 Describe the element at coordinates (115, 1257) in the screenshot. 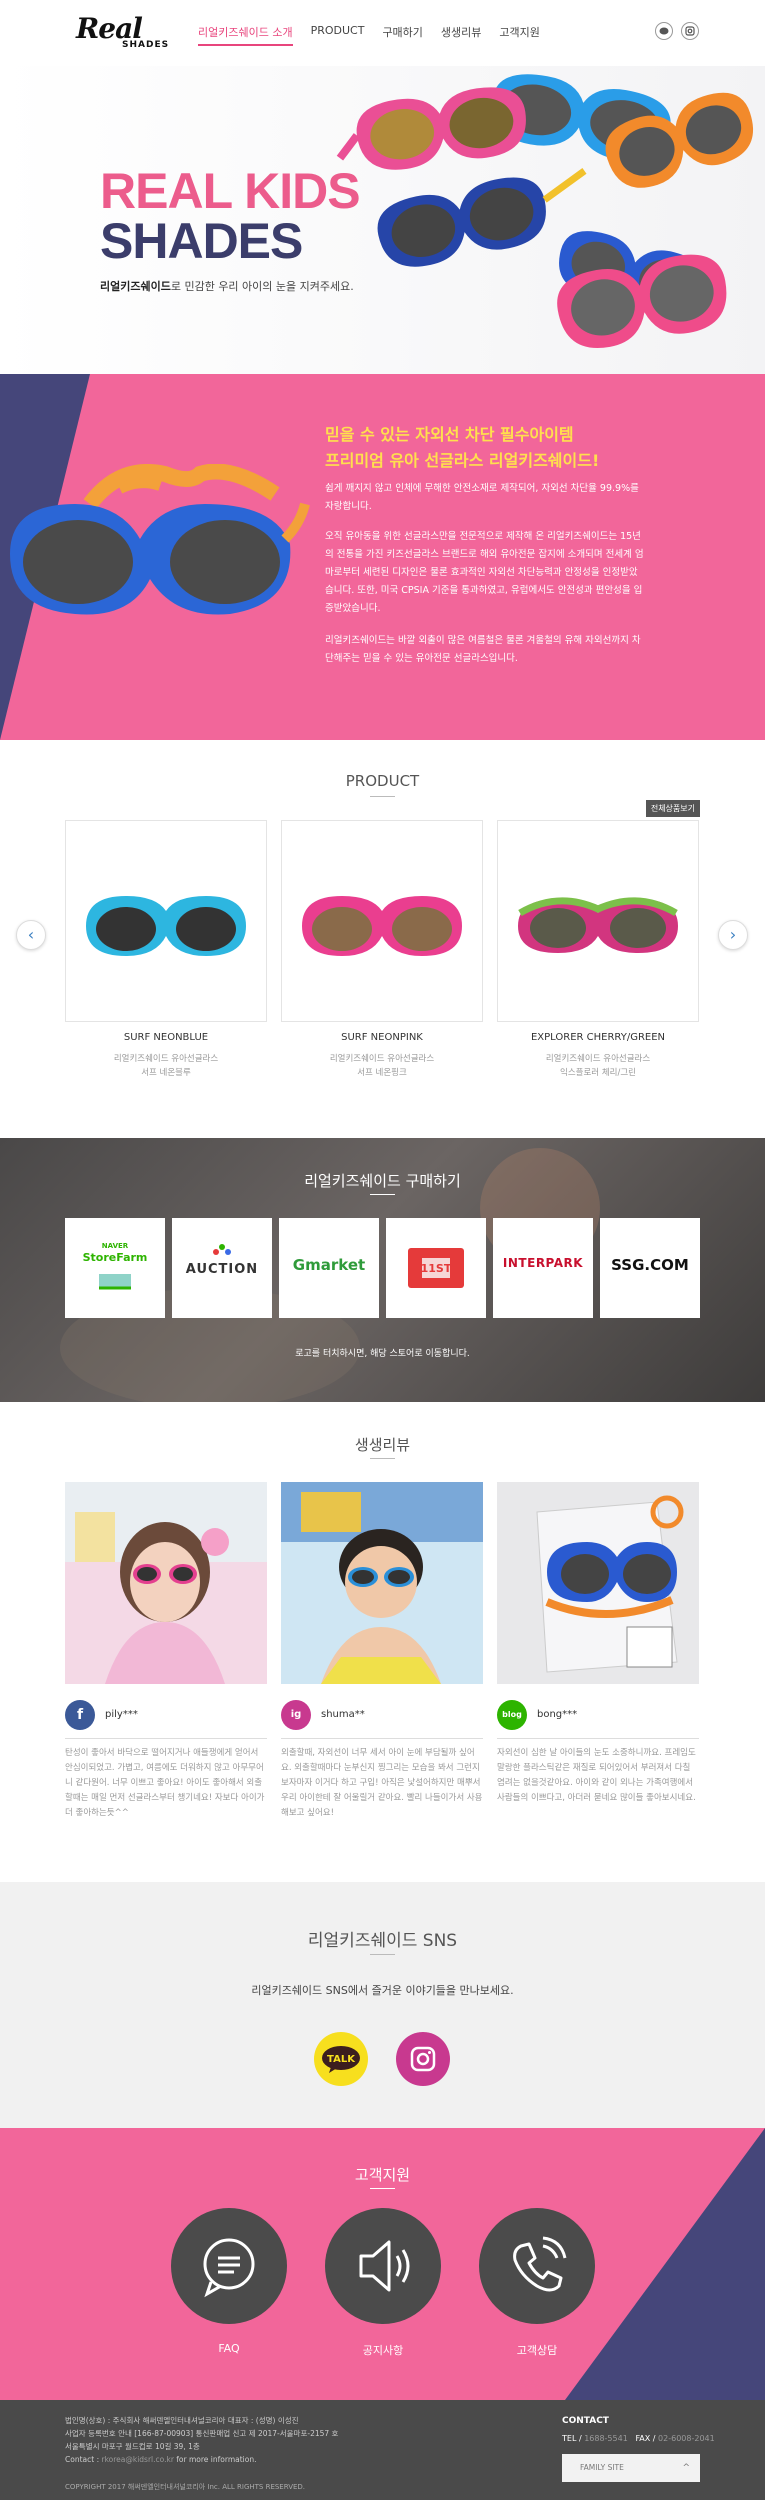

I see `storefarm-logo: StoreFarm` at that location.